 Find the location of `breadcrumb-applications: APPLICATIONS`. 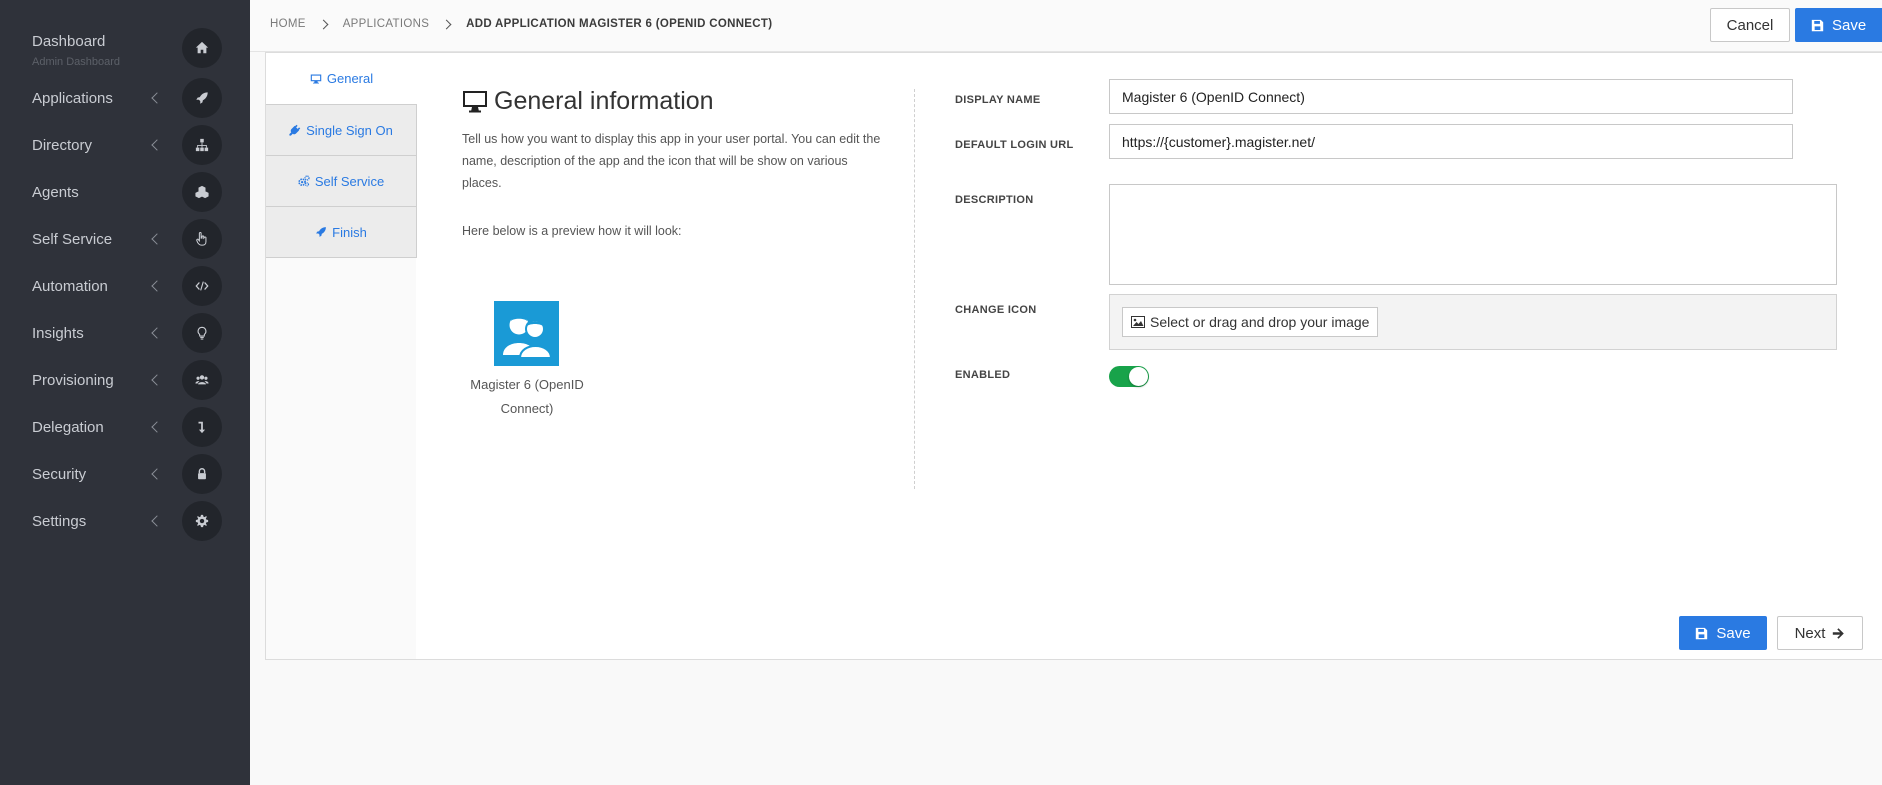

breadcrumb-applications: APPLICATIONS is located at coordinates (386, 24).